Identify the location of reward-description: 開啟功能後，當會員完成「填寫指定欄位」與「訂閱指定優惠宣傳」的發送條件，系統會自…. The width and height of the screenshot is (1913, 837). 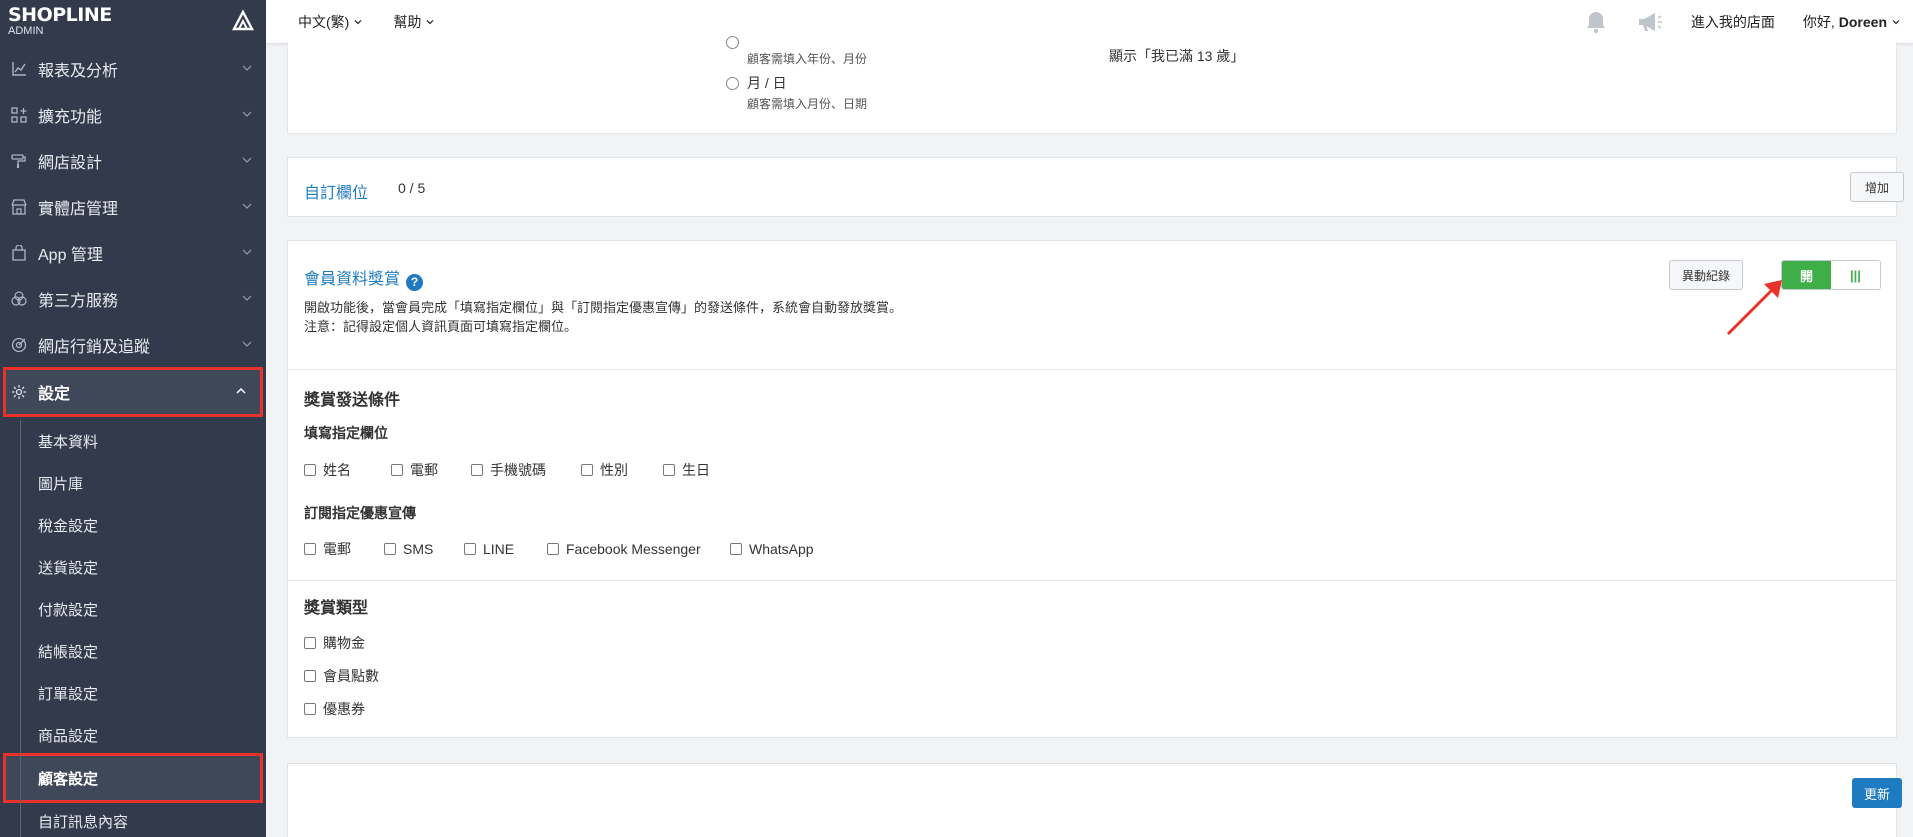
(603, 317).